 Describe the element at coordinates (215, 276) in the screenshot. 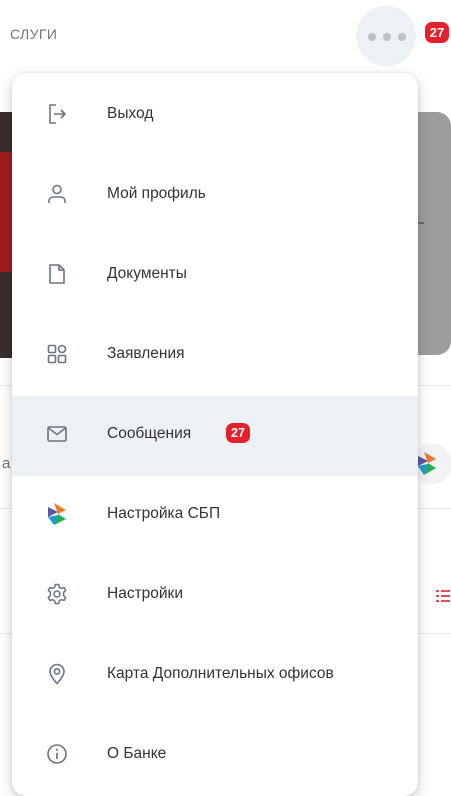

I see `menu-item-documents: Документы` at that location.